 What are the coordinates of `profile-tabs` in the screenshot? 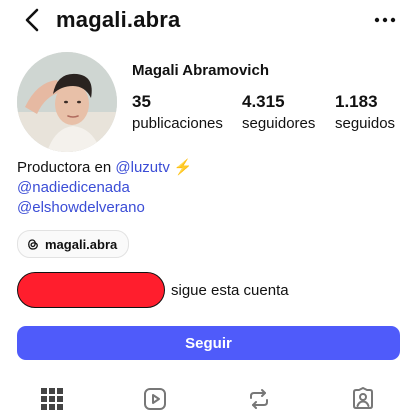 It's located at (208, 397).